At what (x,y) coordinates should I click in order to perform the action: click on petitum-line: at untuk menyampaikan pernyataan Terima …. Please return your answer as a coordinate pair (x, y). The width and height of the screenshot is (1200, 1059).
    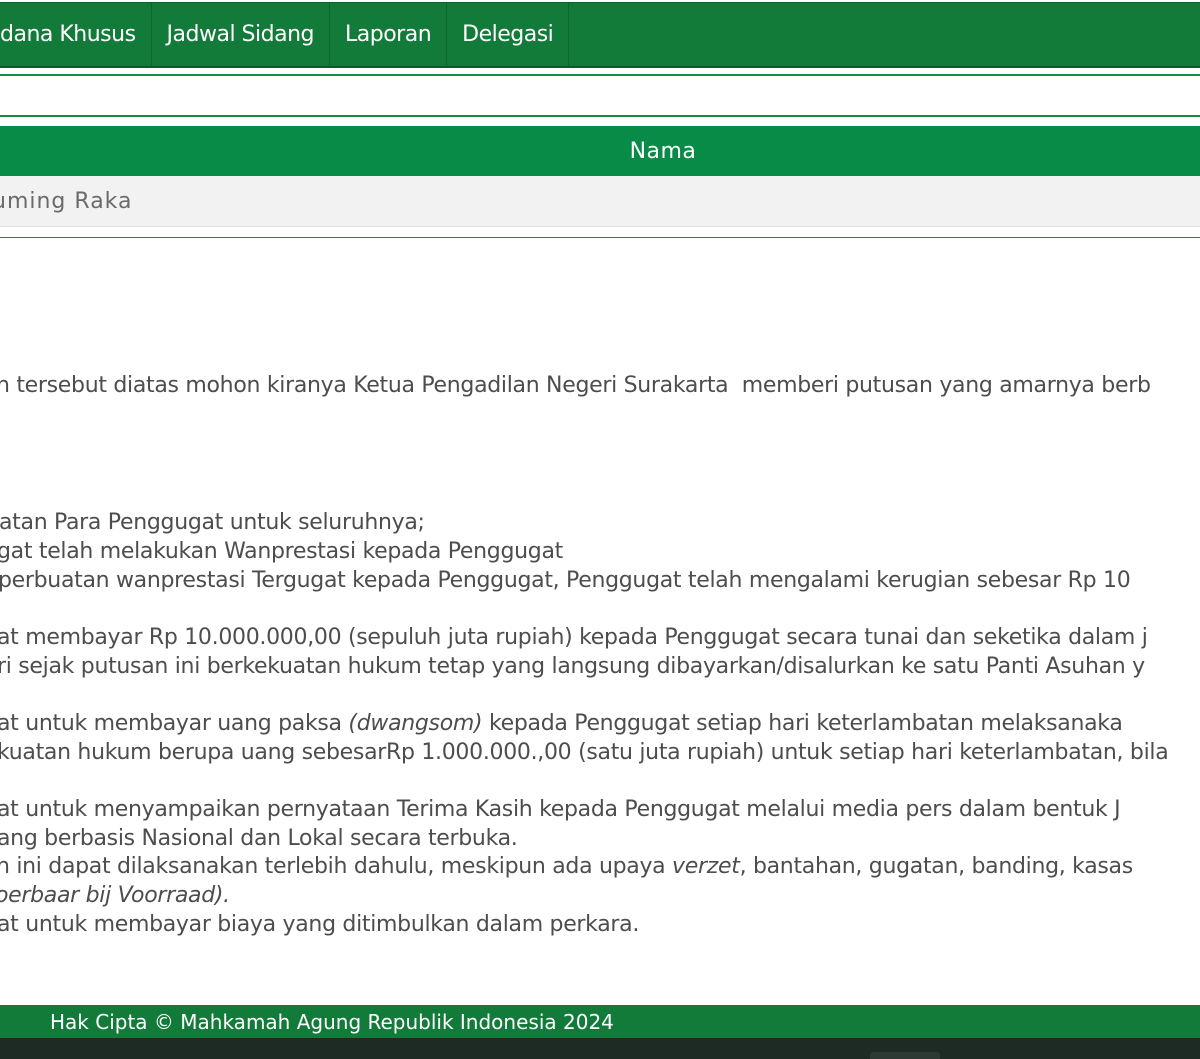
    Looking at the image, I should click on (560, 809).